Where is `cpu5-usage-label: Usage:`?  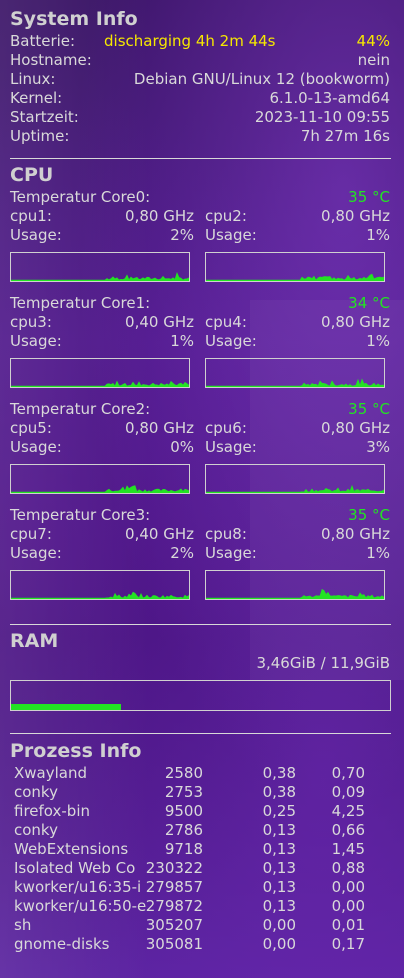
cpu5-usage-label: Usage: is located at coordinates (36, 447).